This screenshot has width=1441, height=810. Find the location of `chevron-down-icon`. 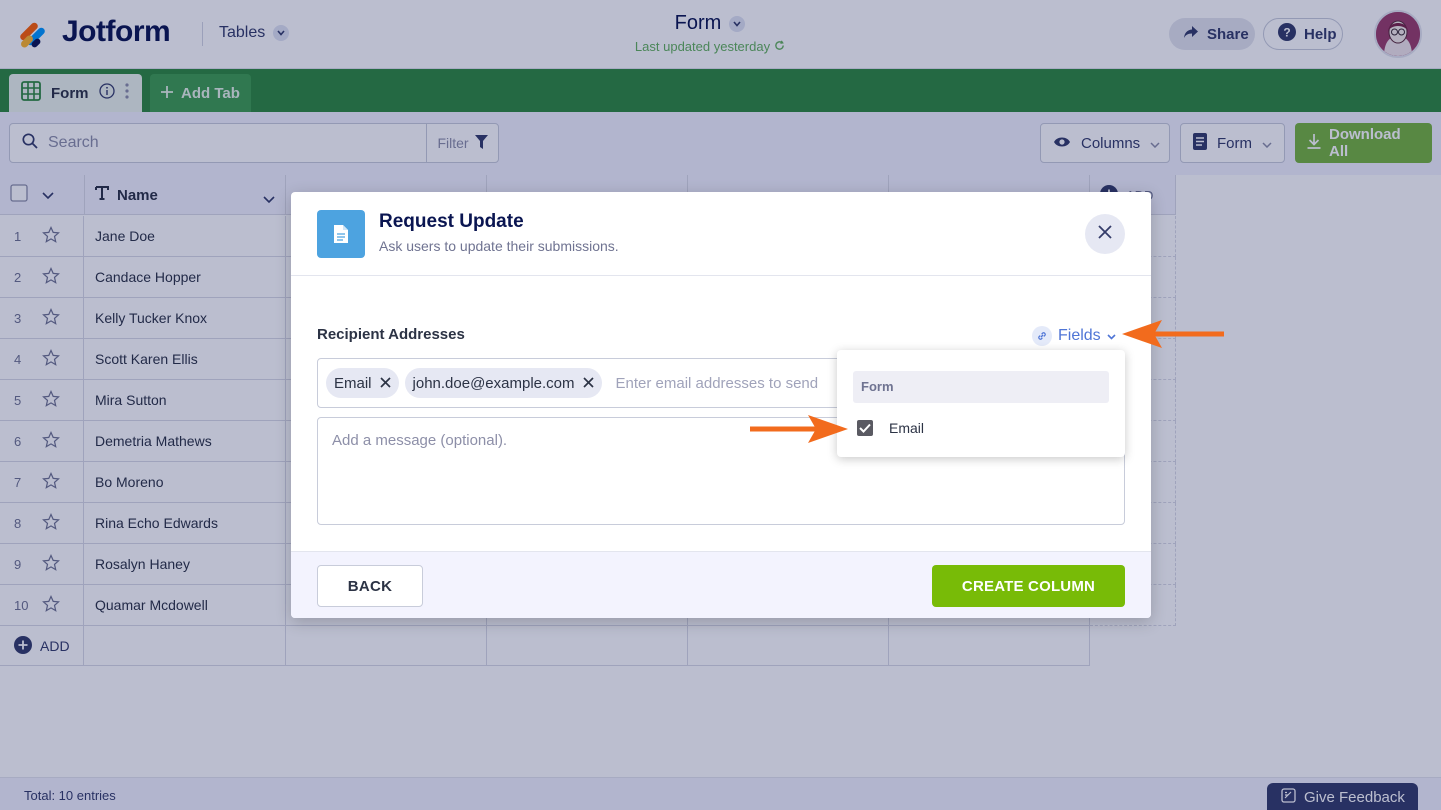

chevron-down-icon is located at coordinates (1111, 336).